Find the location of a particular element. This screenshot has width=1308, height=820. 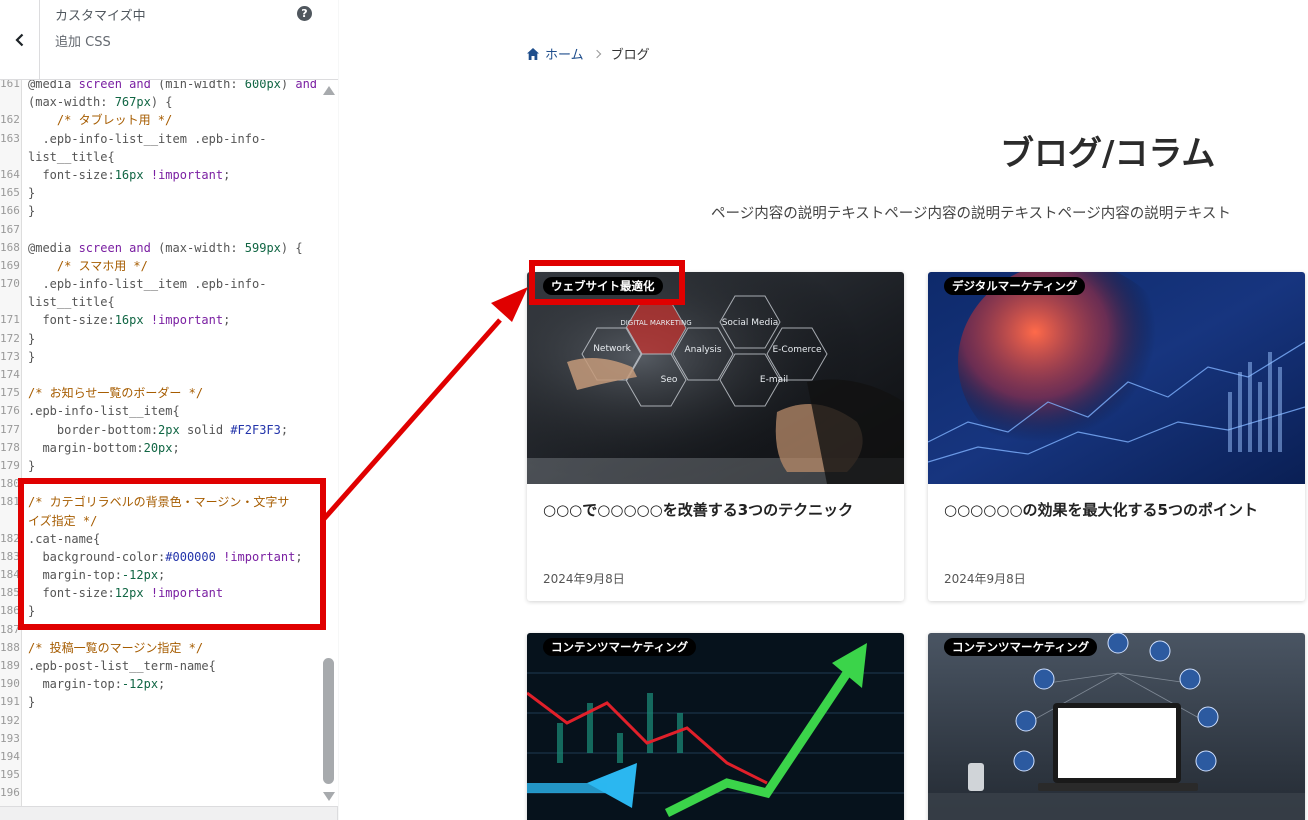

code-text: /* タブレット用 */ is located at coordinates (100, 120).